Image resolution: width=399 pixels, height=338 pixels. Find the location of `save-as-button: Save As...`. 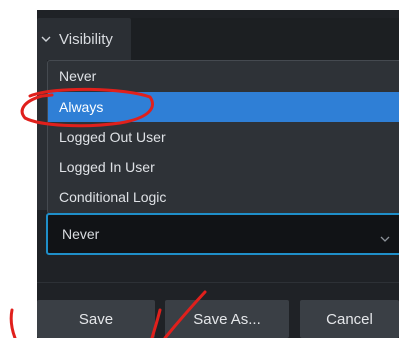

save-as-button: Save As... is located at coordinates (227, 319).